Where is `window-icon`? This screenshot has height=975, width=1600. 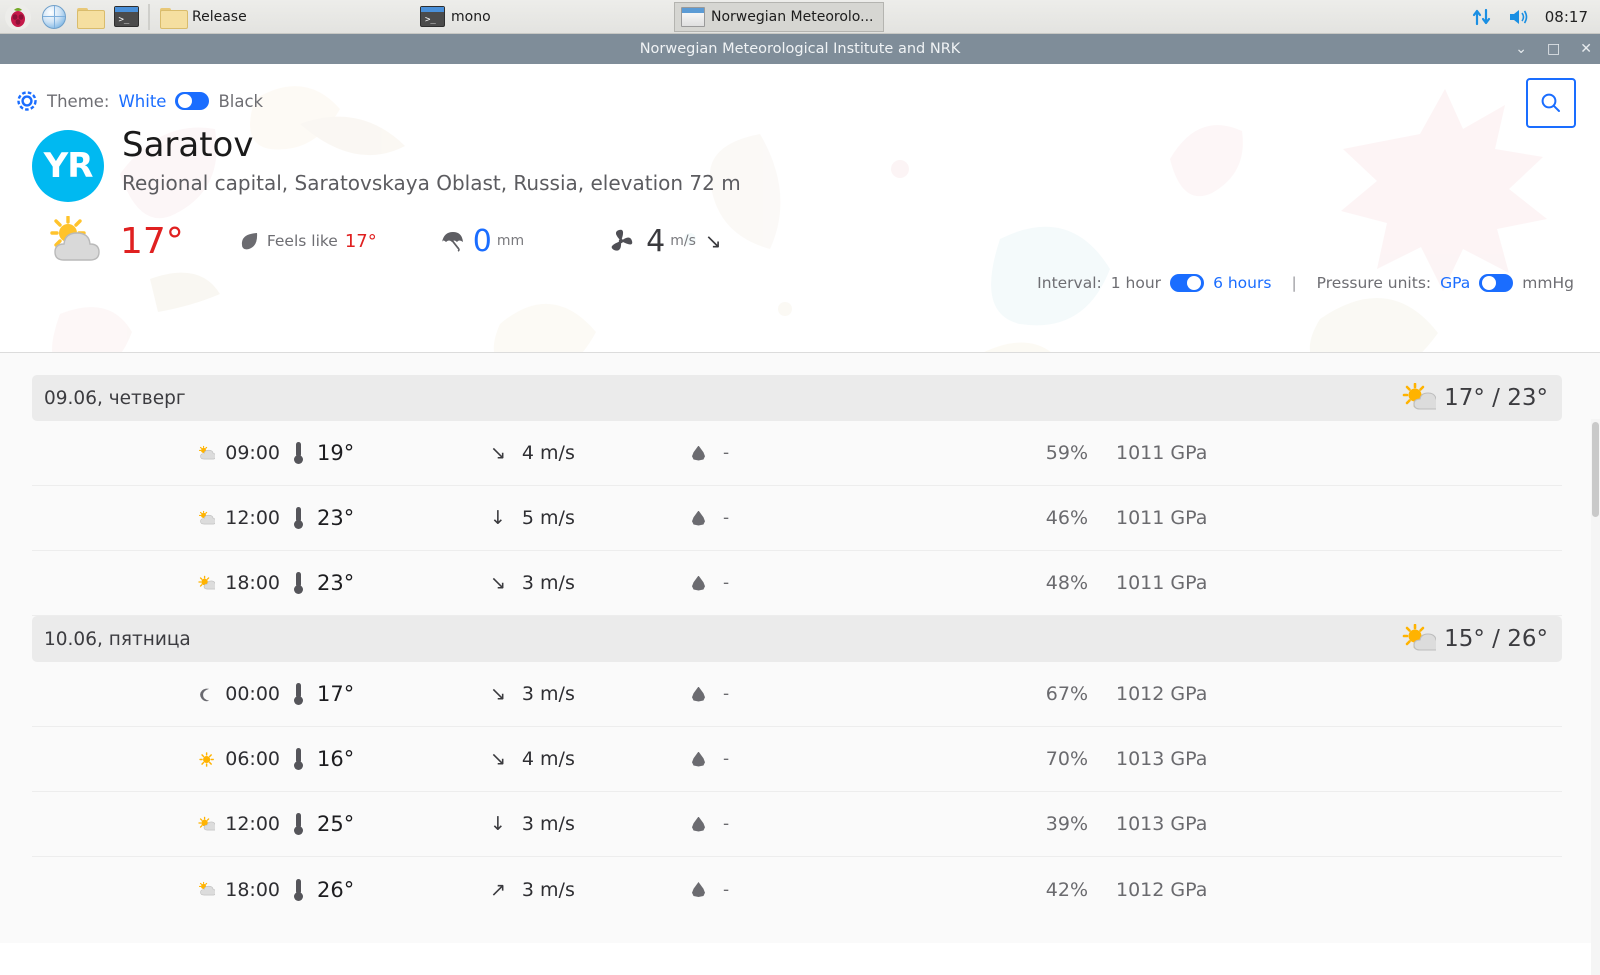
window-icon is located at coordinates (693, 16).